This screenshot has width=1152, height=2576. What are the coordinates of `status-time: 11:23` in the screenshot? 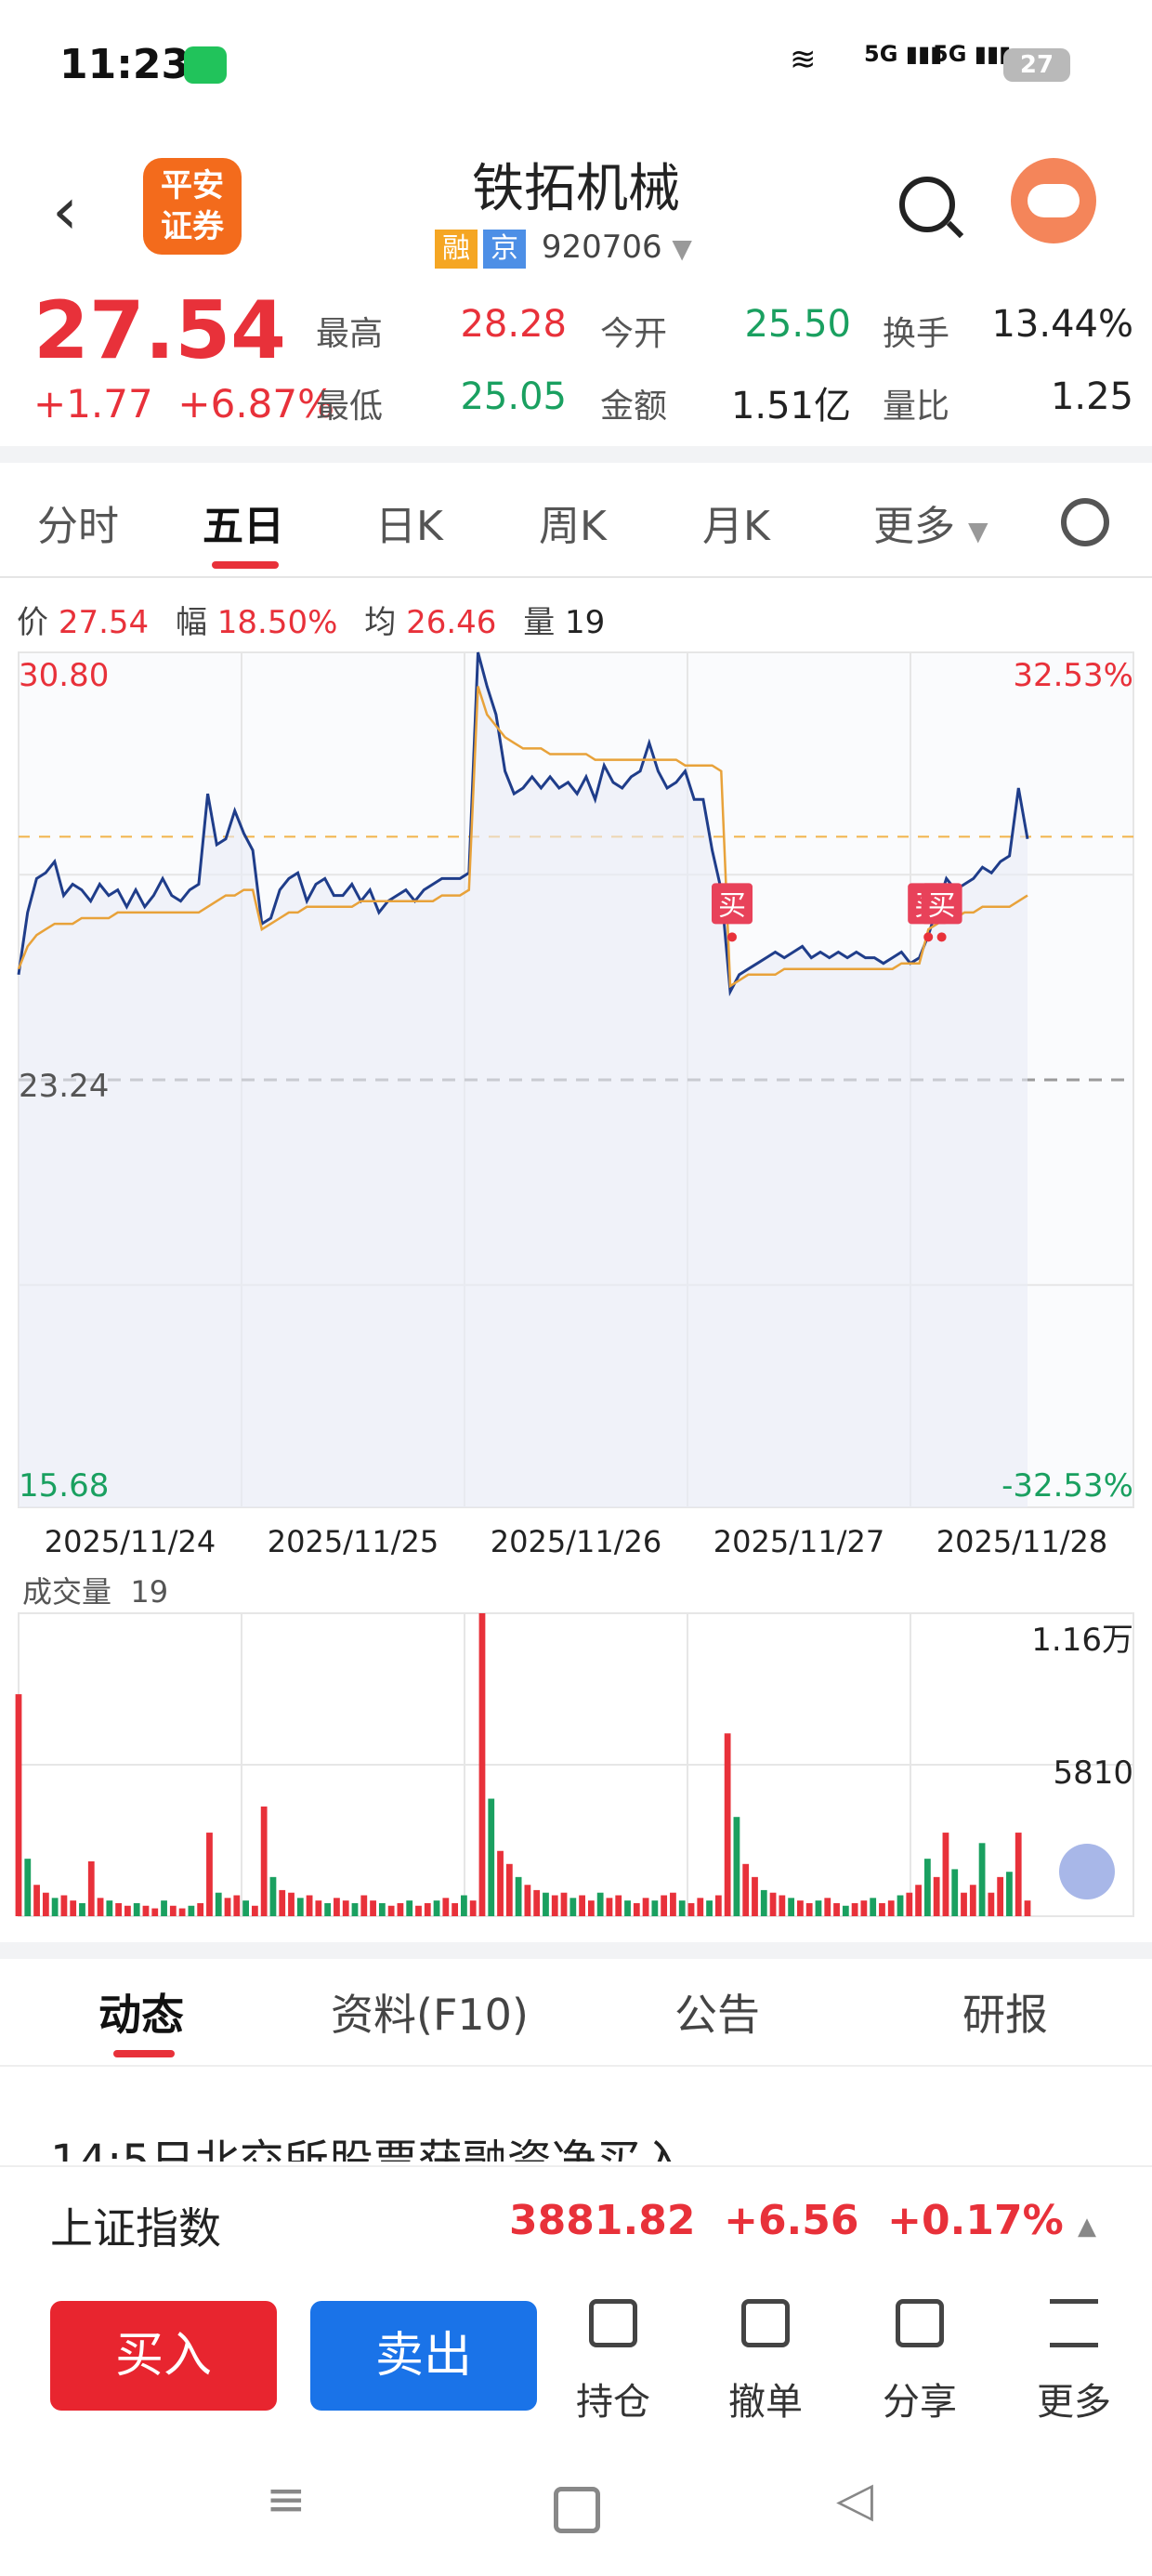 It's located at (124, 64).